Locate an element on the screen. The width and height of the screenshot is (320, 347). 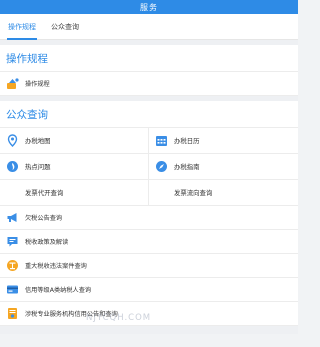
title-bar: 服务 is located at coordinates (149, 7).